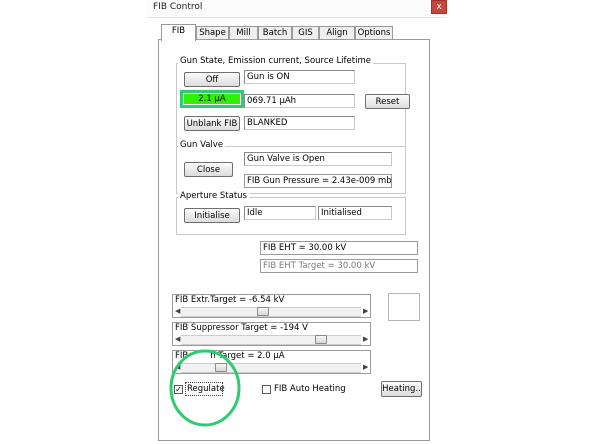 The image size is (592, 444). I want to click on suppressor-slider-track, so click(271, 340).